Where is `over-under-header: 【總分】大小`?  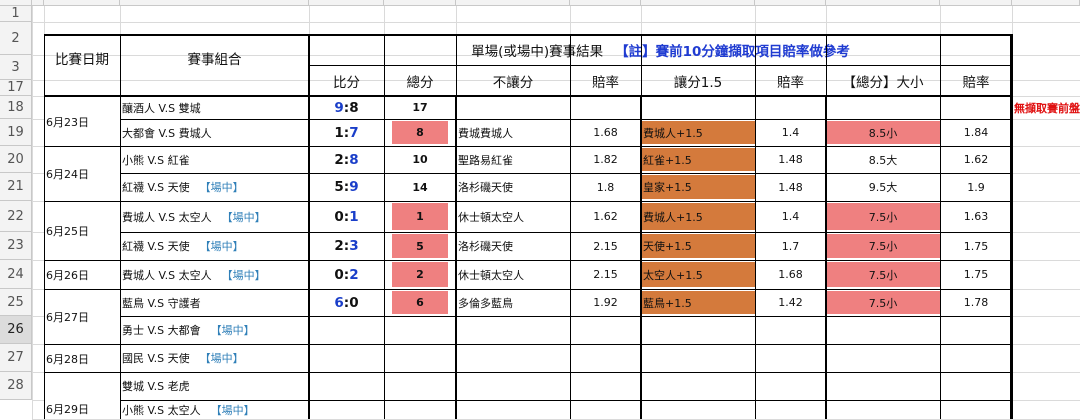
over-under-header: 【總分】大小 is located at coordinates (883, 81).